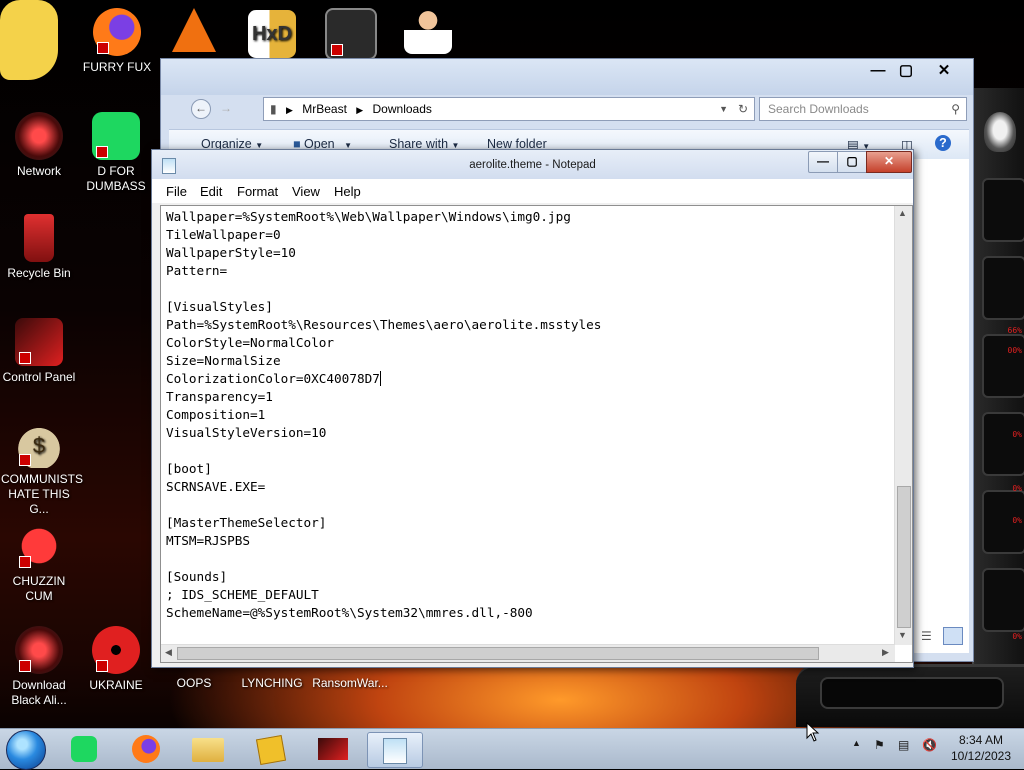  Describe the element at coordinates (929, 745) in the screenshot. I see `volume-muted-icon: 🔇` at that location.